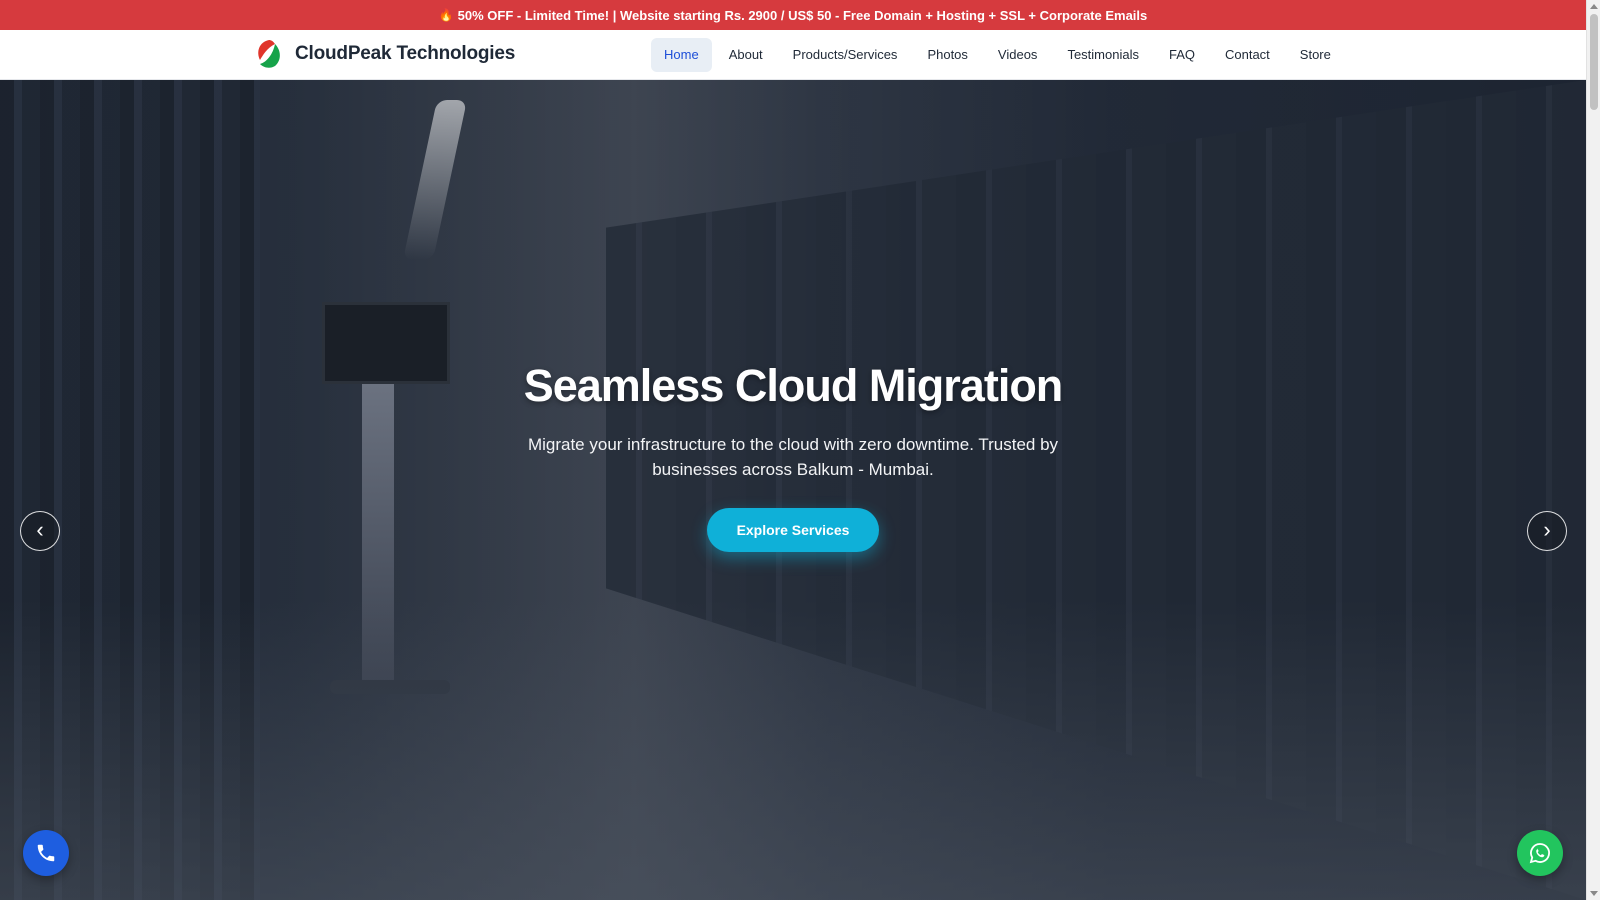  Describe the element at coordinates (1547, 531) in the screenshot. I see `slider-next-button: ›` at that location.